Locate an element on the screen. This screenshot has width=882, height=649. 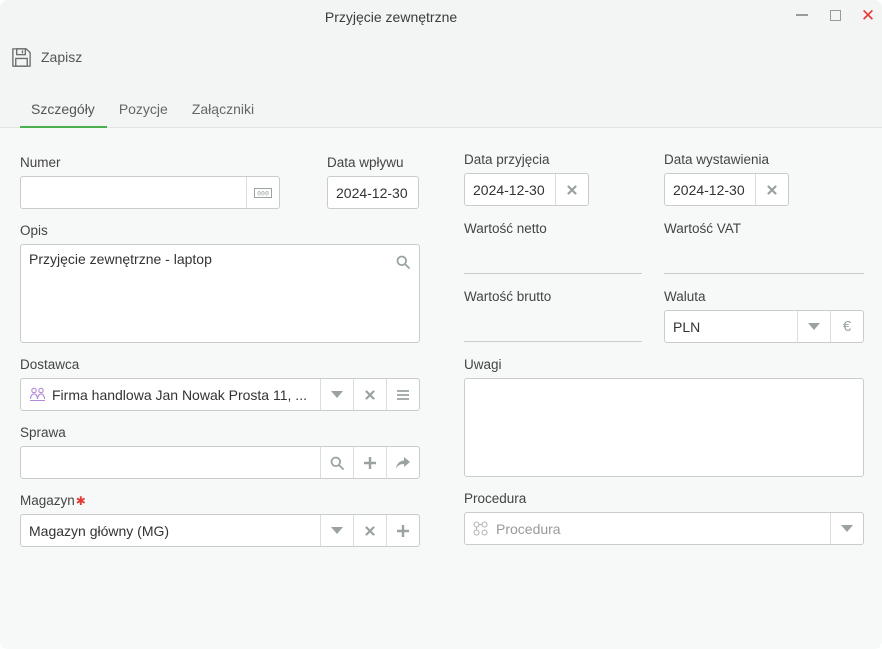
wartosc-brutto-label: Wartość brutto is located at coordinates (508, 296).